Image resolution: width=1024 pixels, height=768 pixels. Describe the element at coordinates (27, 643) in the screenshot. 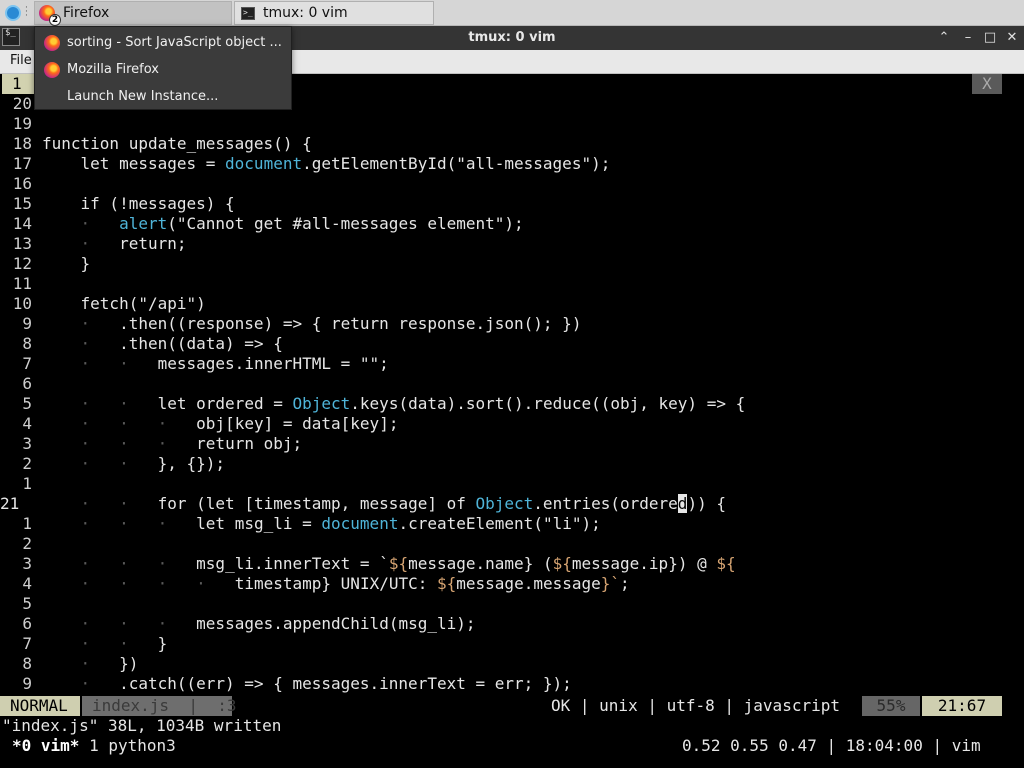

I see `line-number: 7` at that location.